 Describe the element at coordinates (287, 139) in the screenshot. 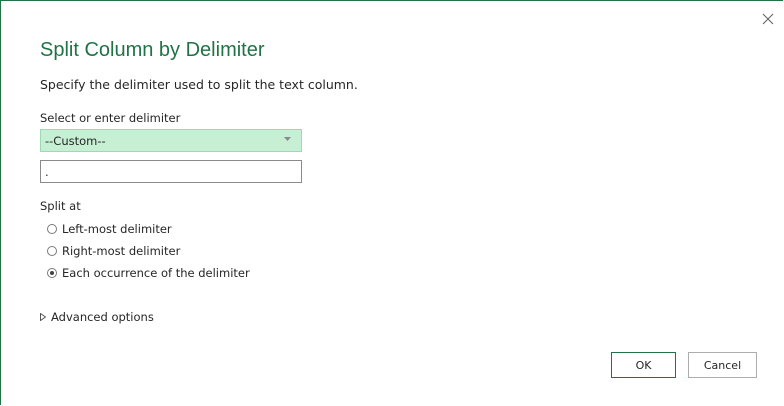

I see `chevron-down-icon` at that location.